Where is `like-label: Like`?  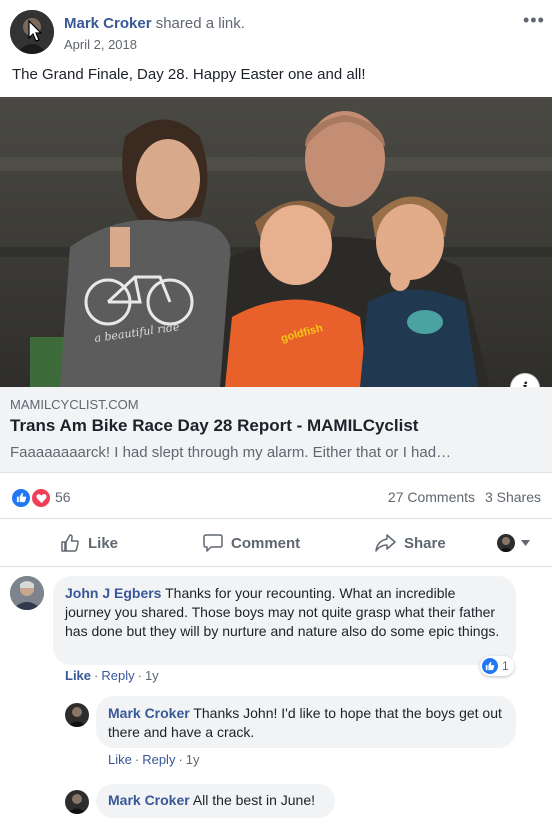 like-label: Like is located at coordinates (103, 543).